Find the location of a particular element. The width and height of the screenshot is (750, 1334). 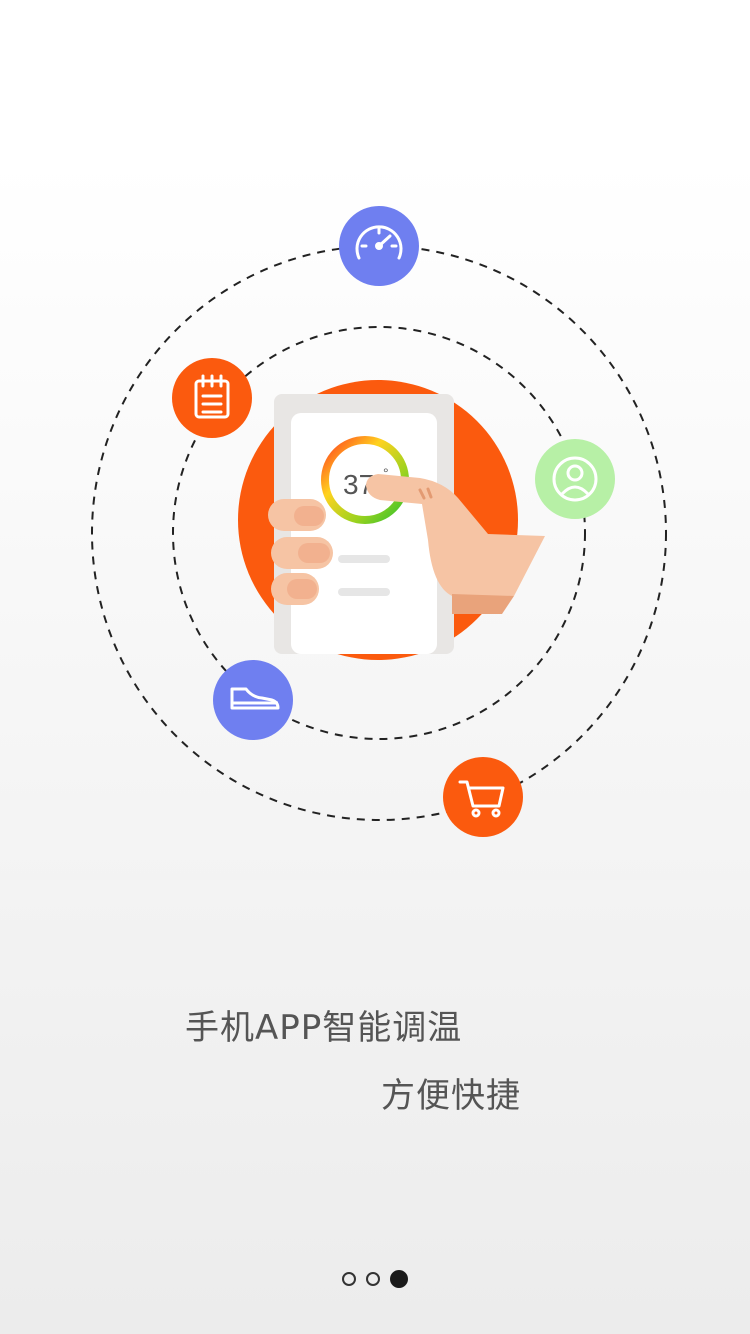

notepad-badge is located at coordinates (212, 398).